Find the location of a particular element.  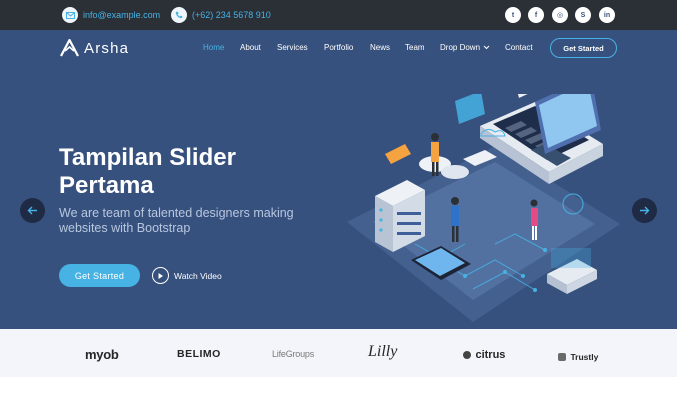

nav-dropdown-label: Drop Down is located at coordinates (460, 47).